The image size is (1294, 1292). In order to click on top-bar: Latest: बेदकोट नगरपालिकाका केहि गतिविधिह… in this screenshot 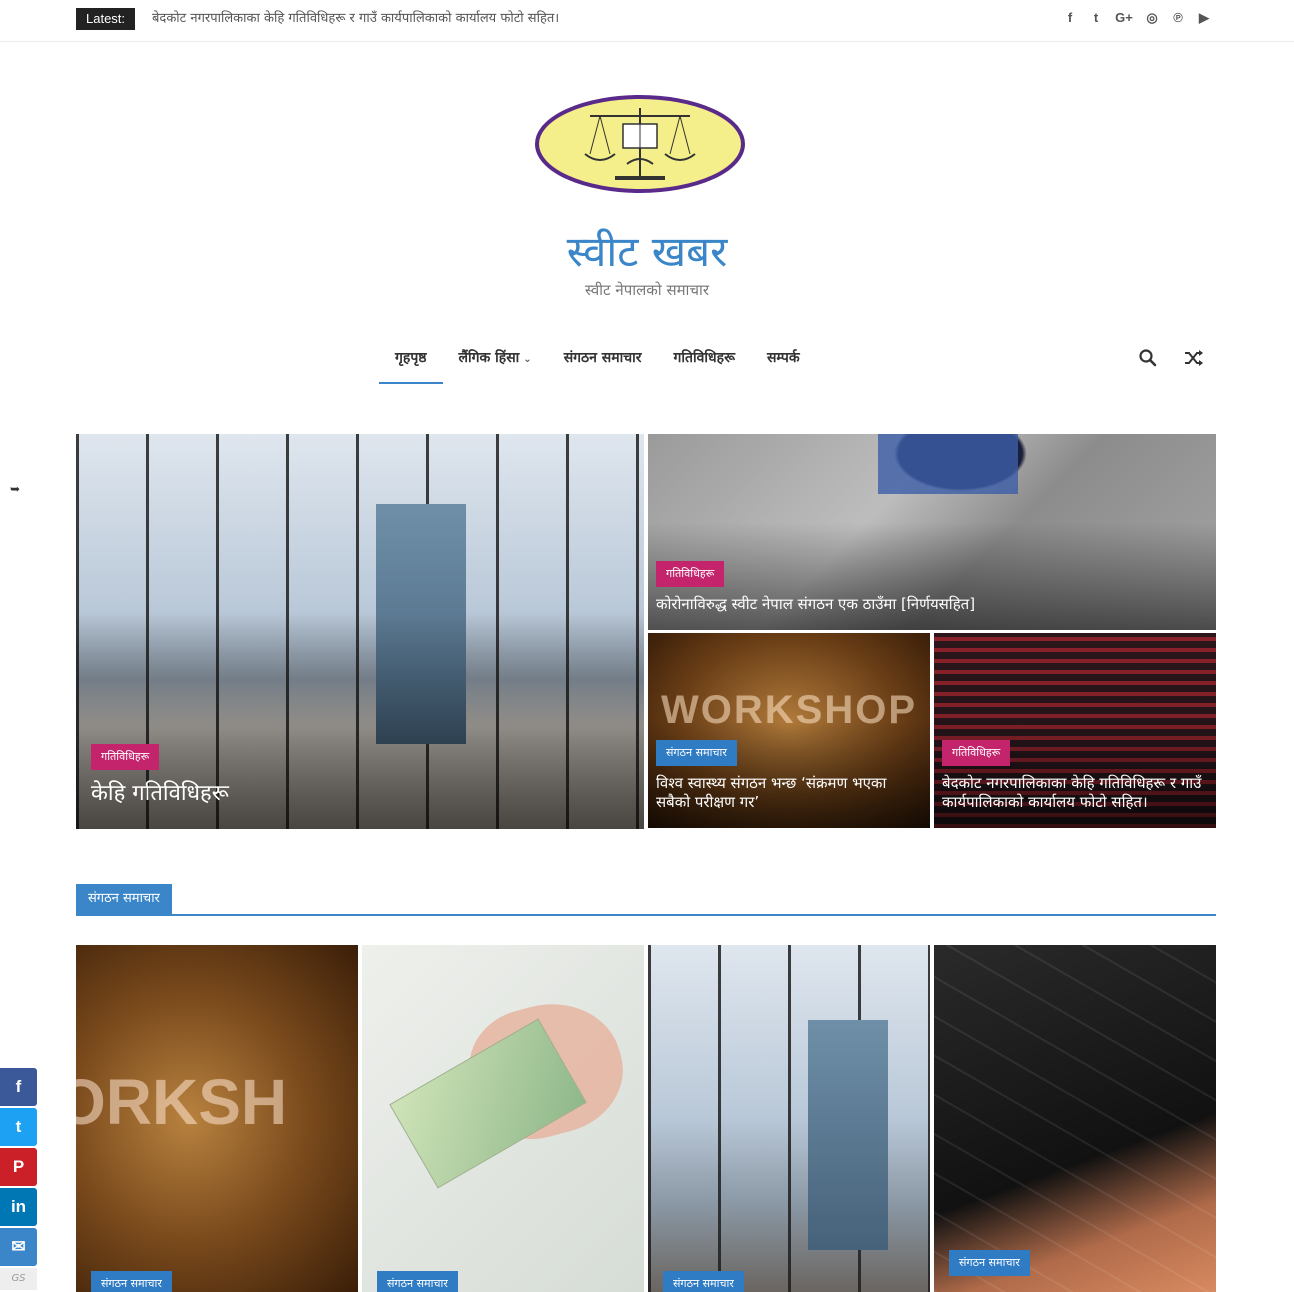, I will do `click(647, 21)`.